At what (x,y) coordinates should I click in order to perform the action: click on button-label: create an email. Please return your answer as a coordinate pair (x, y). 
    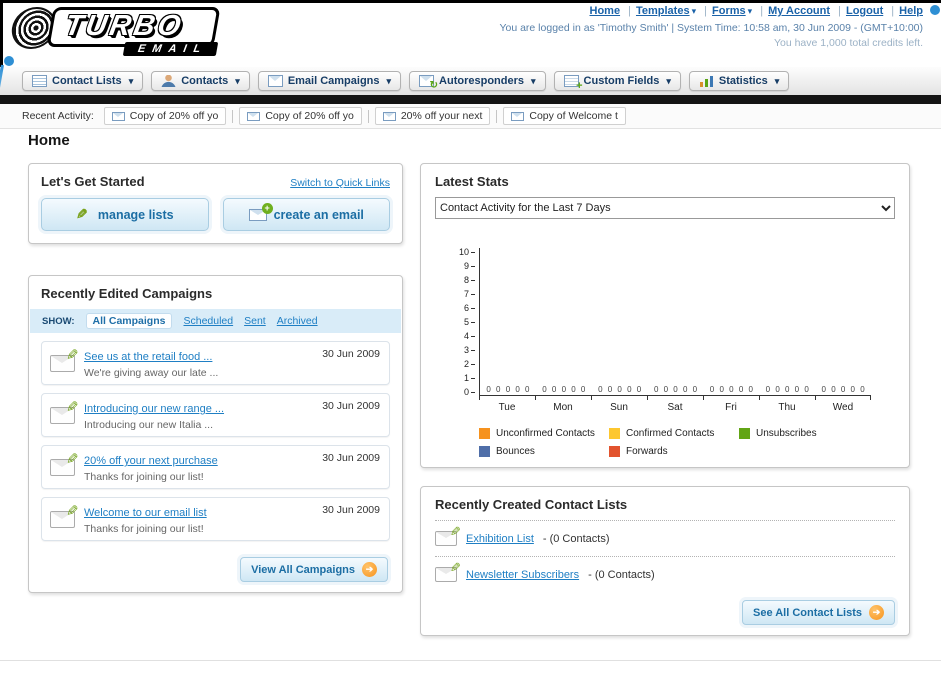
    Looking at the image, I should click on (318, 214).